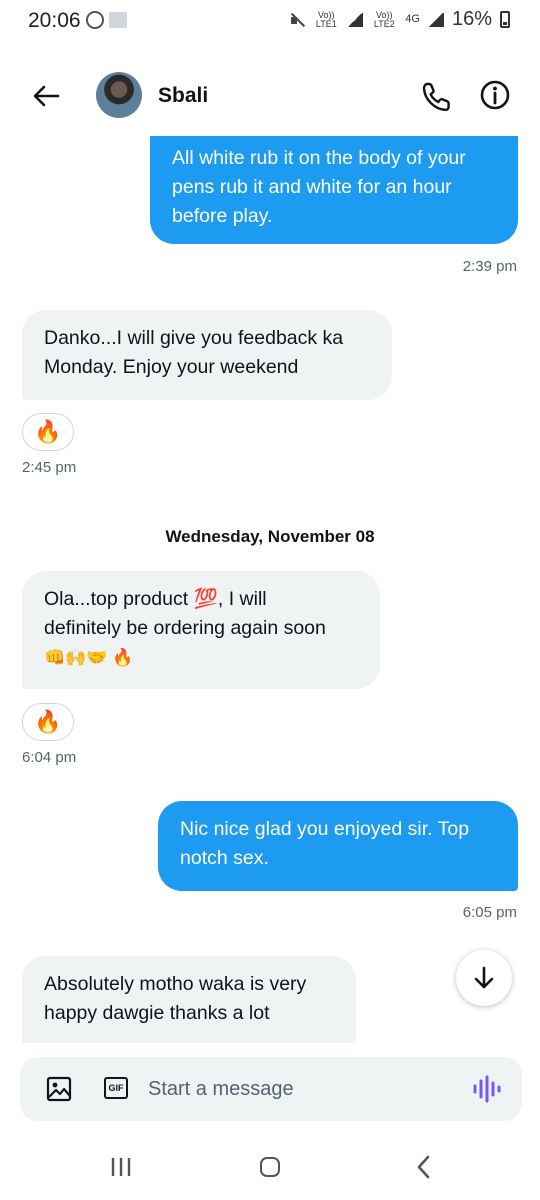  Describe the element at coordinates (185, 628) in the screenshot. I see `message-line: definitely be ordering again soon` at that location.